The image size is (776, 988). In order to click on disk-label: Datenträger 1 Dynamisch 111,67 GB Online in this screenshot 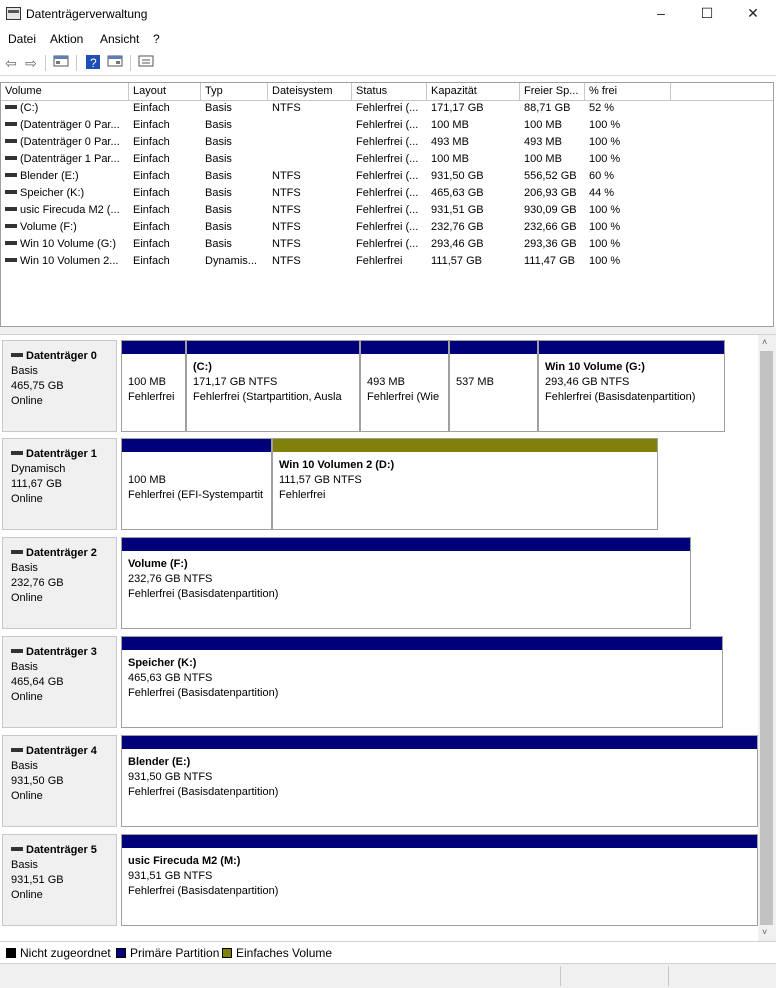, I will do `click(59, 484)`.